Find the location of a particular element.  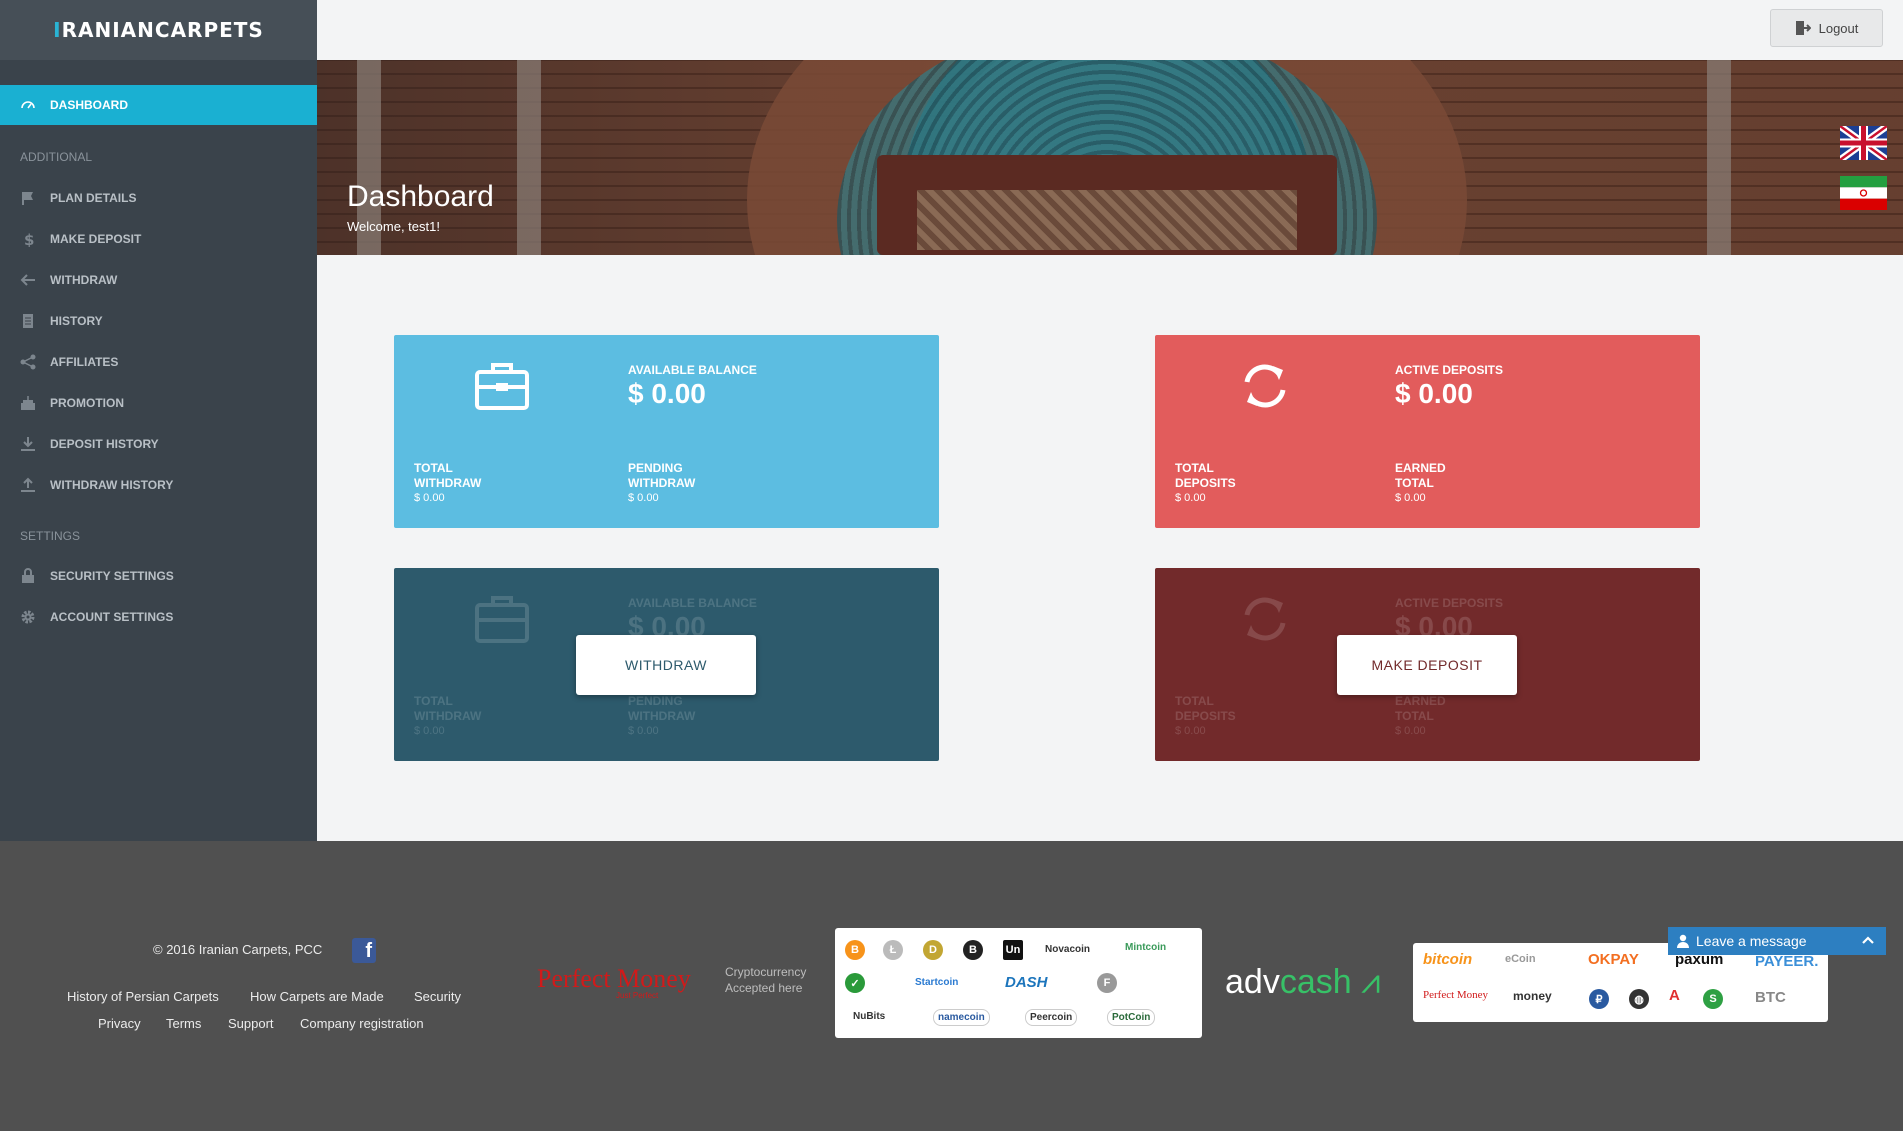

startcoin-logo: Startcoin is located at coordinates (937, 982).